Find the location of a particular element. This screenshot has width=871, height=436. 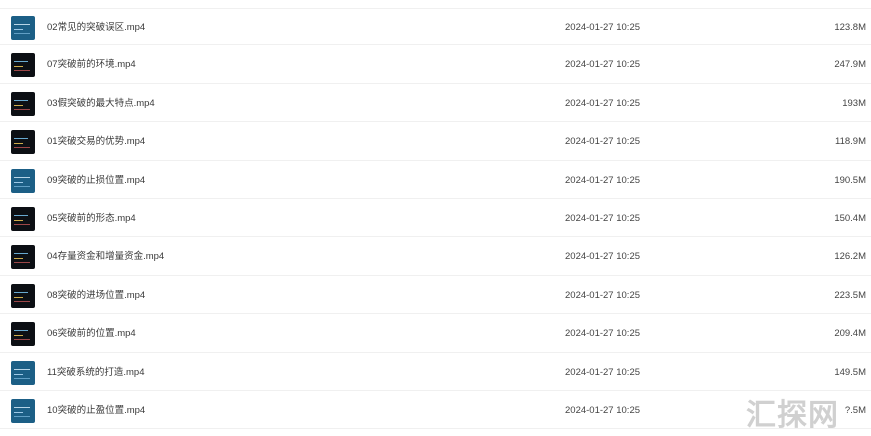

file-name: 09突破的止损位置.mp4 is located at coordinates (96, 180).